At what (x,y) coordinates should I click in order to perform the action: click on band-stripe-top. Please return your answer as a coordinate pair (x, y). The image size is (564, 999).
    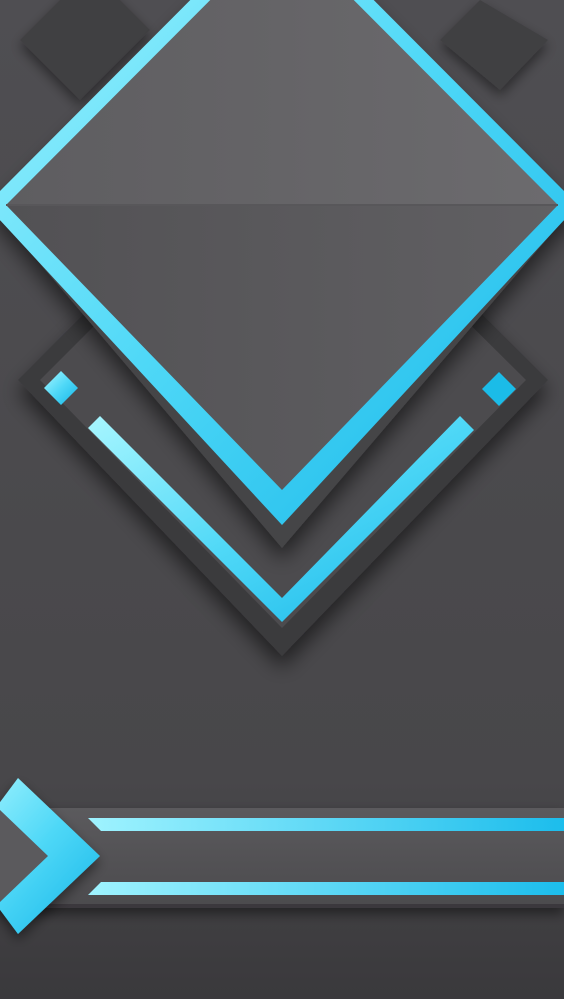
    Looking at the image, I should click on (326, 824).